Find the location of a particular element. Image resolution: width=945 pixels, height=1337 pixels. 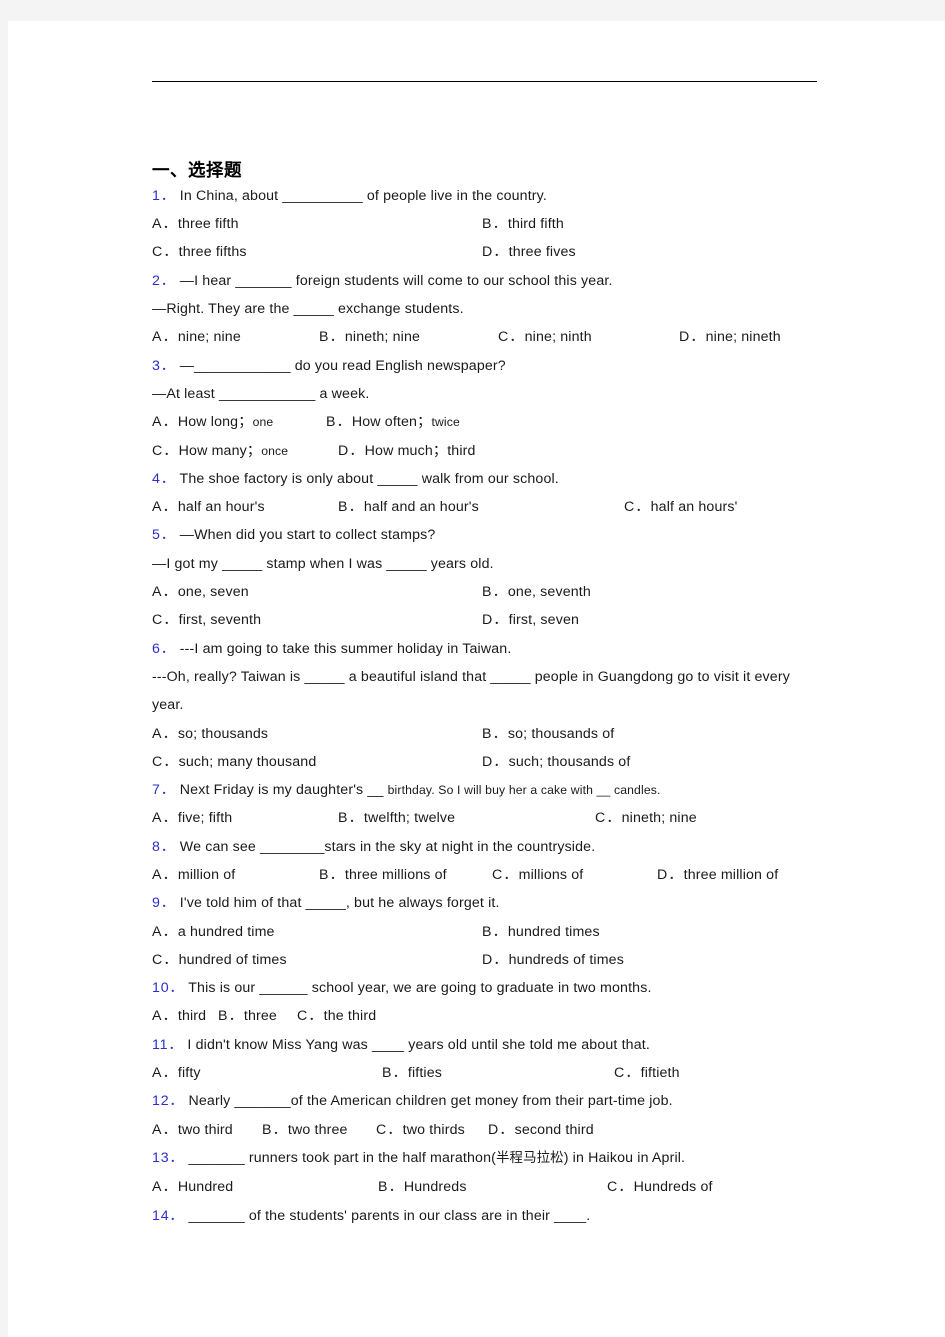

option-a: A．third is located at coordinates (179, 1016).